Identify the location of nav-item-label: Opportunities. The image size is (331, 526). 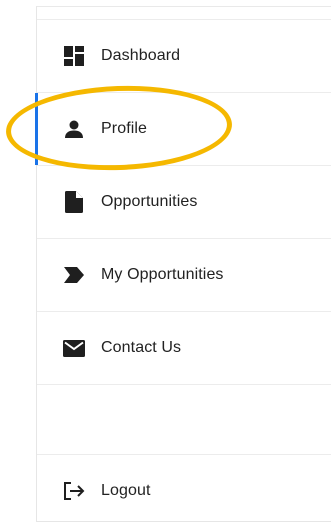
(149, 201).